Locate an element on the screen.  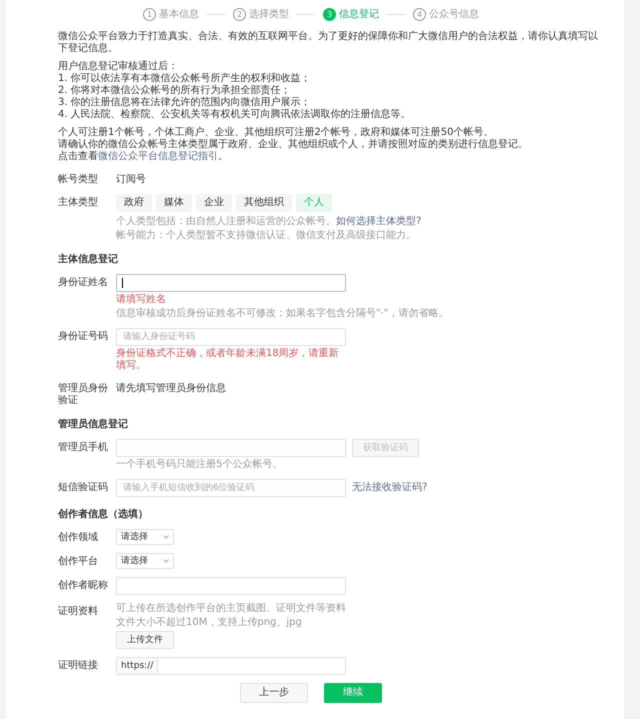
guide-text: 点击查看微信公众平台信息登记指引。 is located at coordinates (143, 157).